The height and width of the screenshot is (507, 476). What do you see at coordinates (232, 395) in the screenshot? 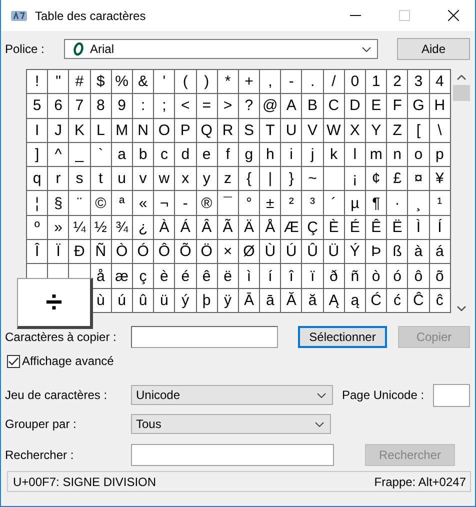
I see `charset-dropdown: Unicode` at bounding box center [232, 395].